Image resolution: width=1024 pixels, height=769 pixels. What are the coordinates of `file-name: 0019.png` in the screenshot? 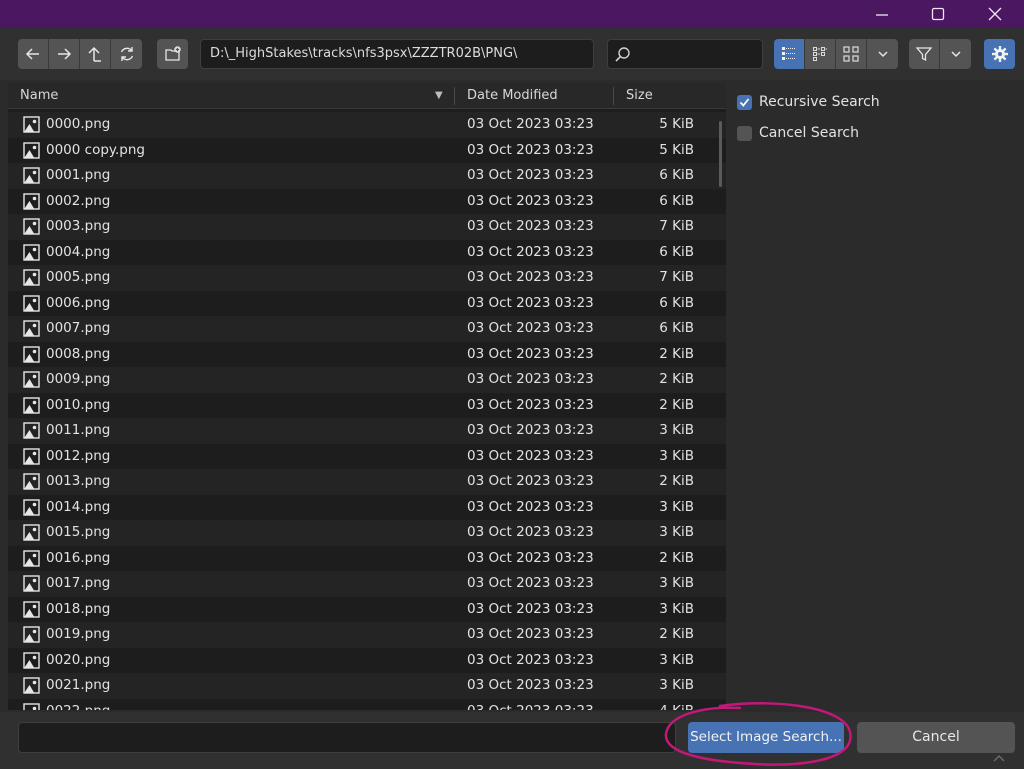 It's located at (78, 634).